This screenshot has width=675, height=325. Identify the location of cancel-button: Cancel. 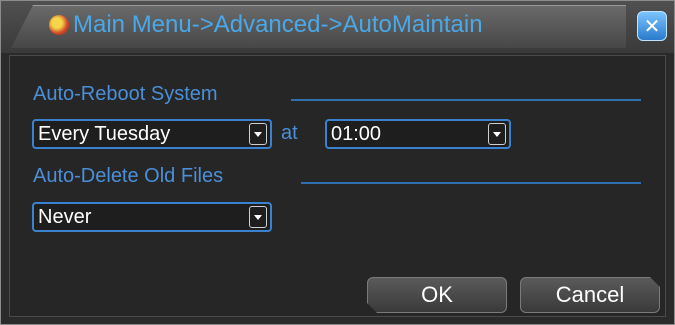
(590, 295).